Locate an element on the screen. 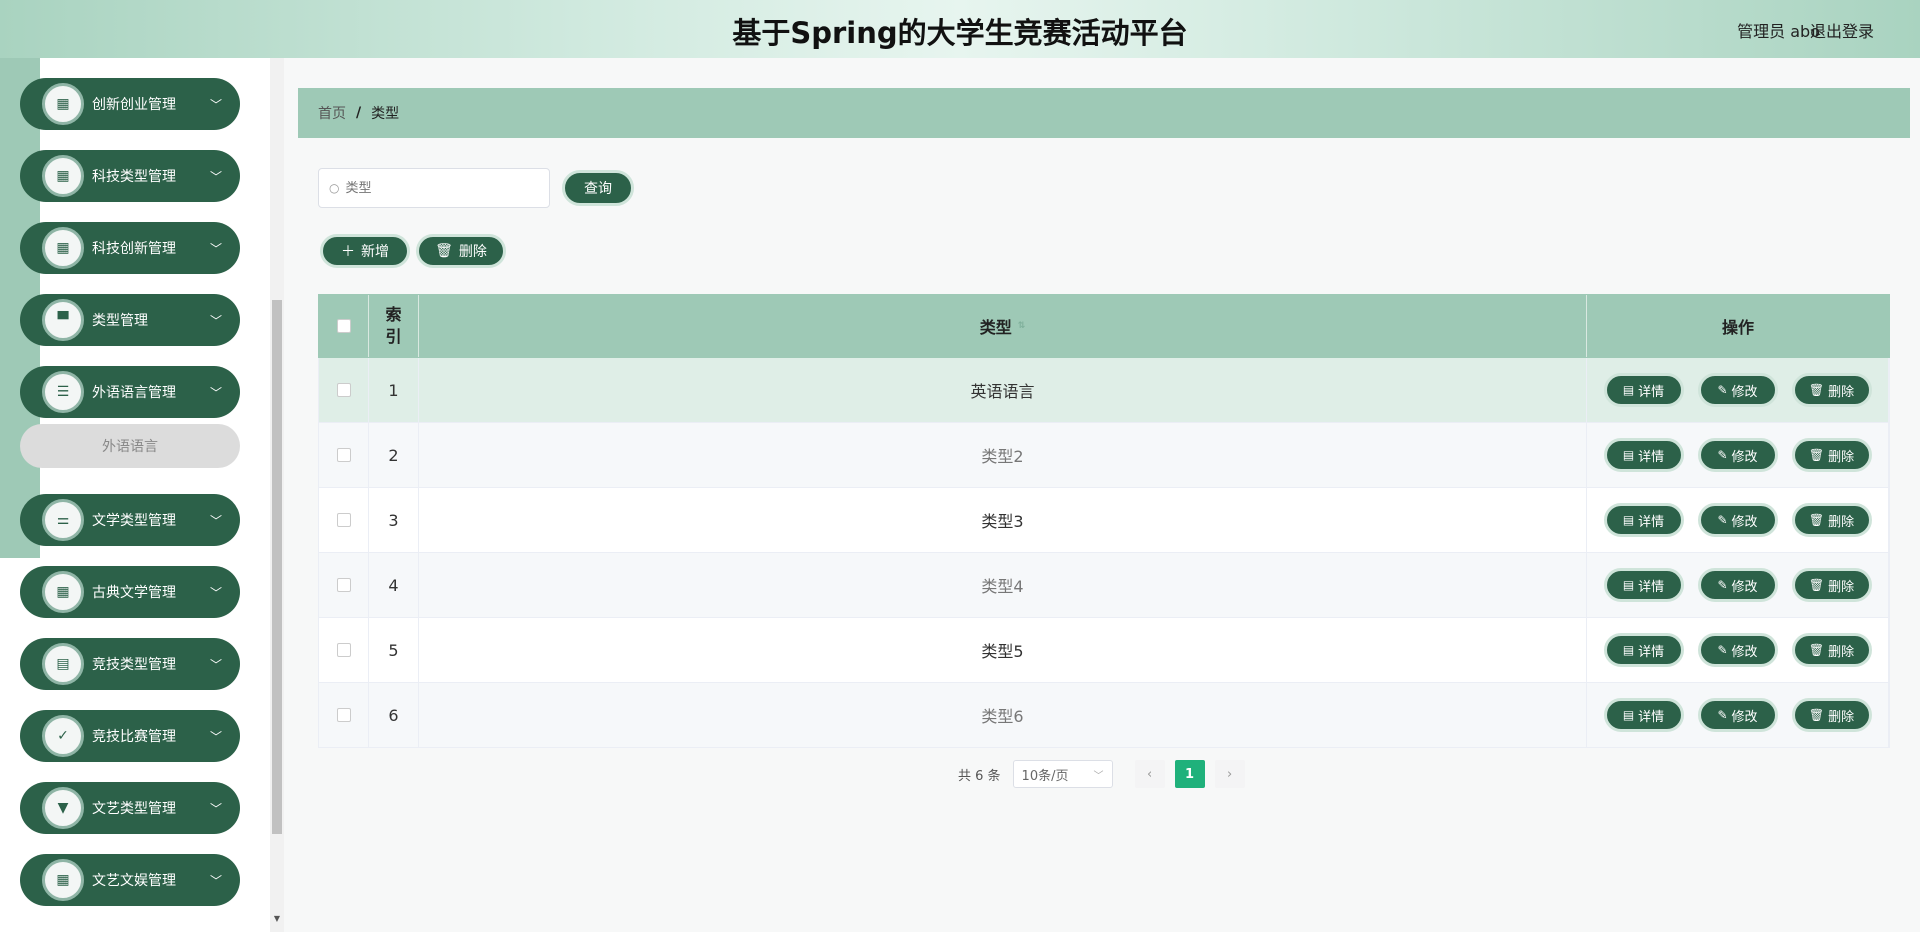 Image resolution: width=1920 pixels, height=932 pixels. sidebar-scrollbar-thumb is located at coordinates (277, 567).